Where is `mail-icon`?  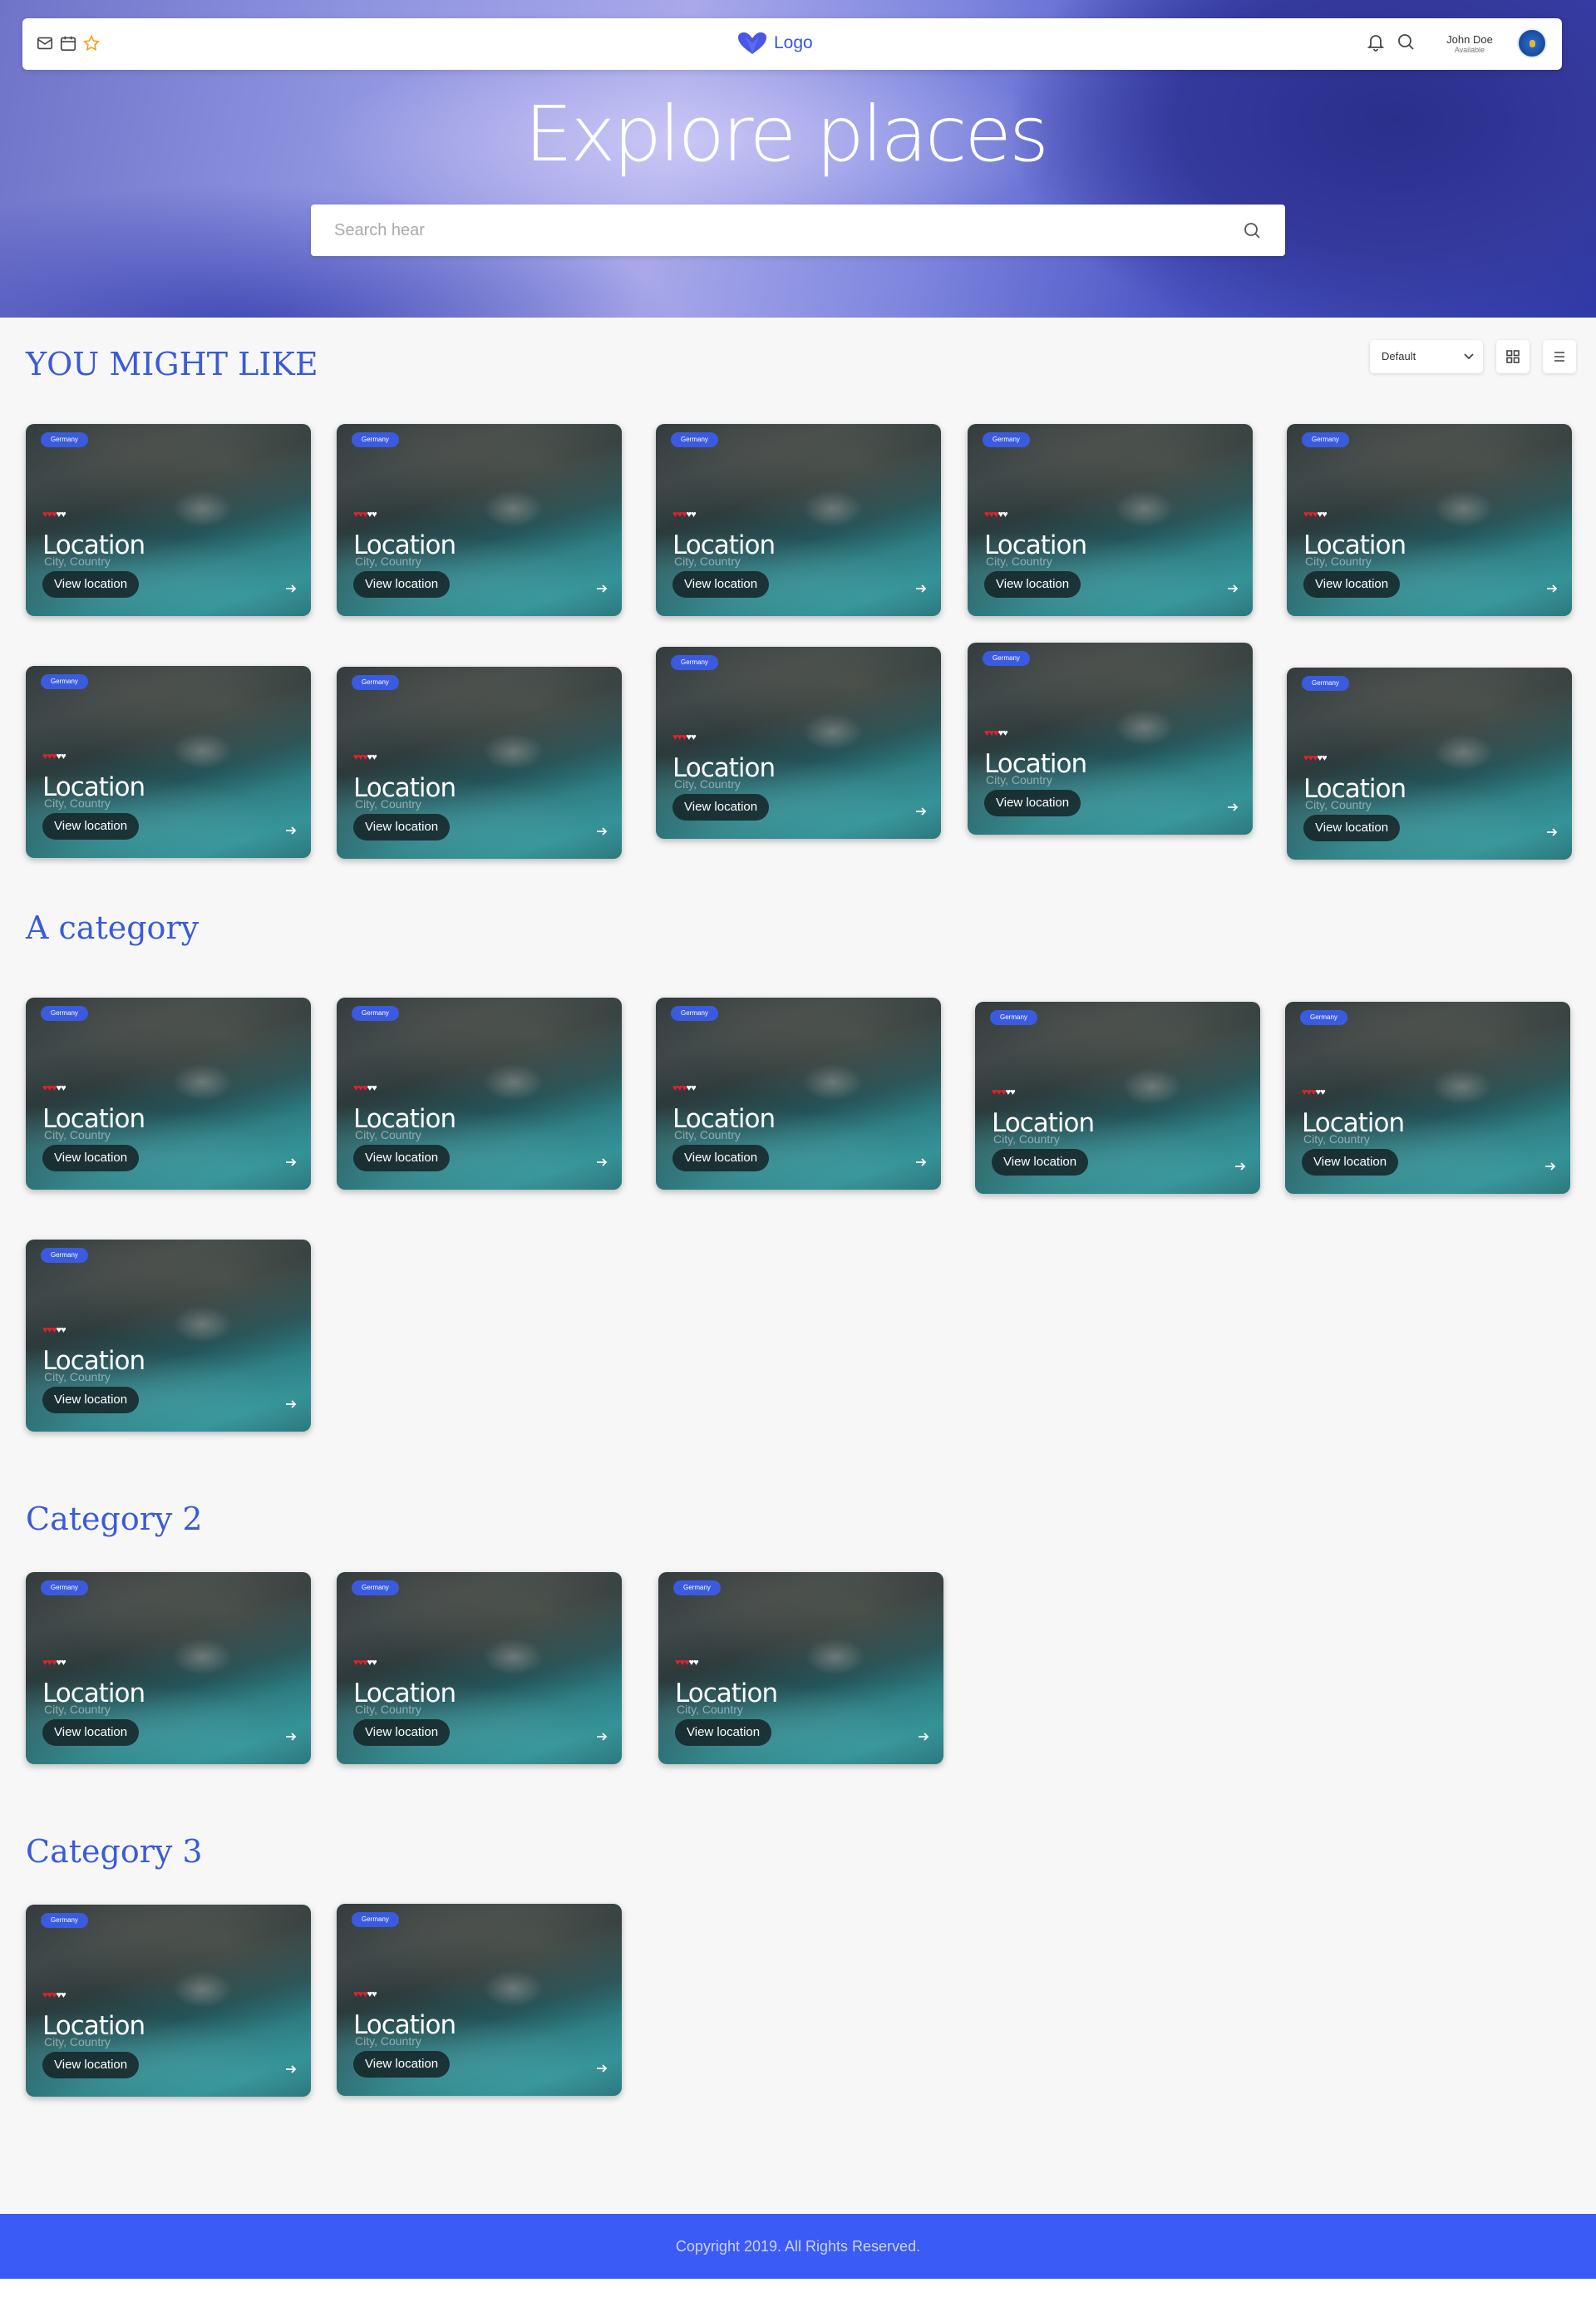 mail-icon is located at coordinates (45, 43).